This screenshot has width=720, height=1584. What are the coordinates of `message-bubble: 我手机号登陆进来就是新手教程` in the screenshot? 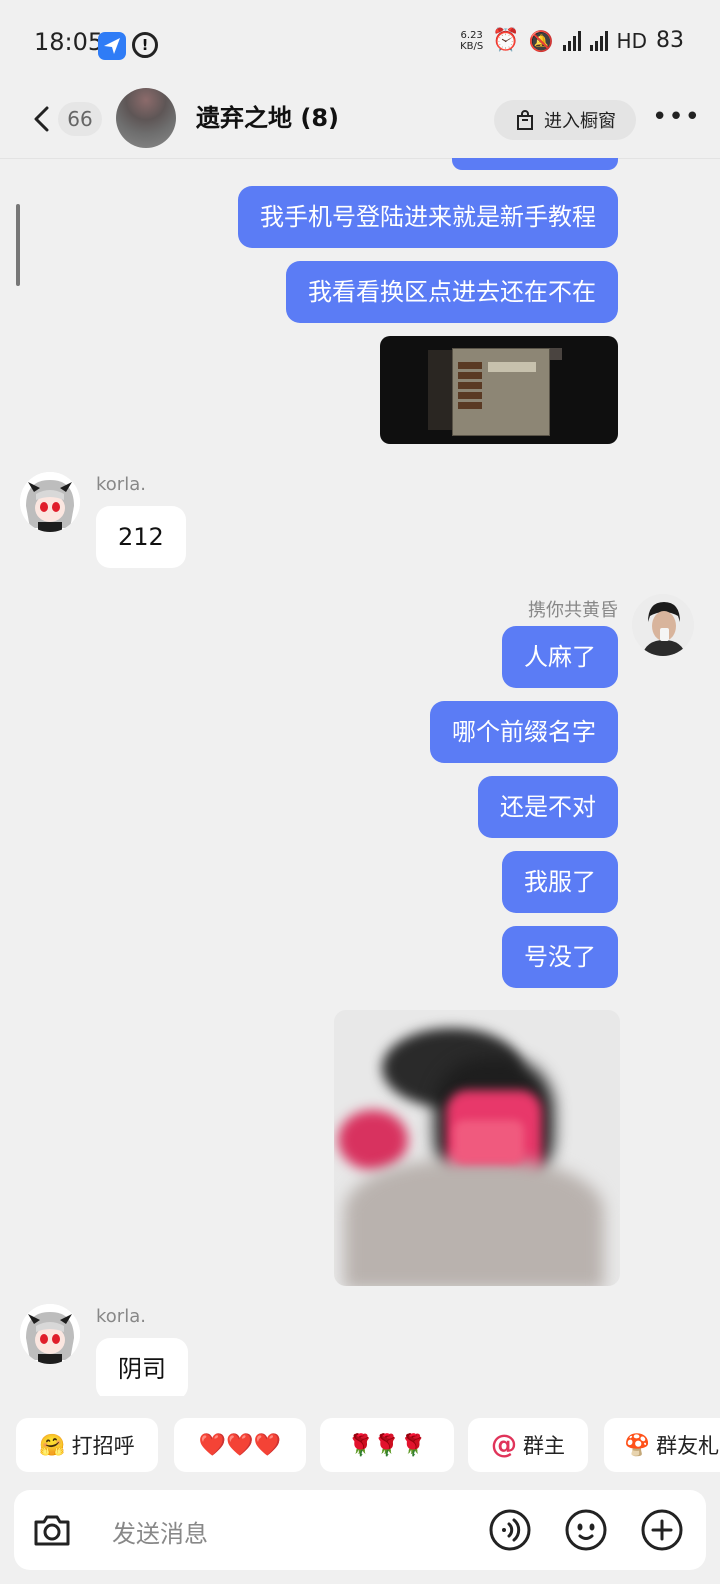 It's located at (428, 217).